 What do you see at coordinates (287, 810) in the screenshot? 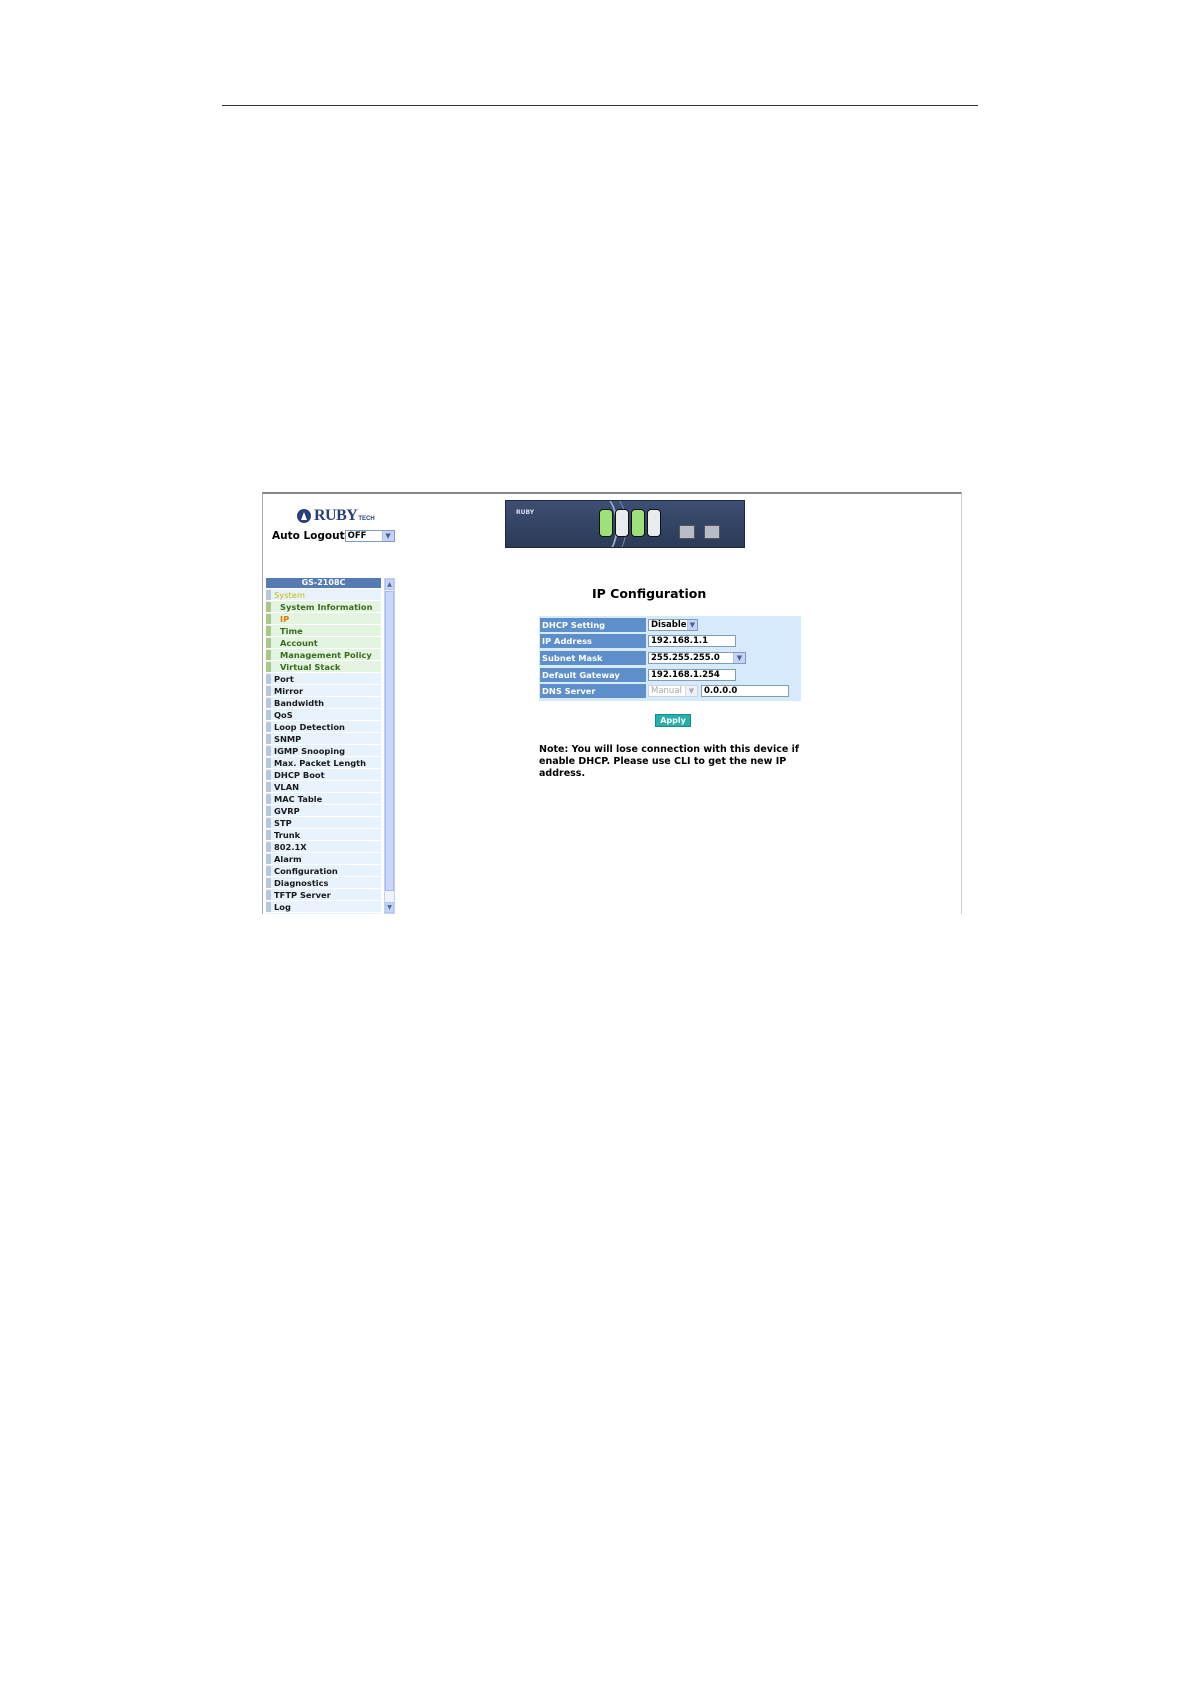
I see `sidebar-item-label: GVRP` at bounding box center [287, 810].